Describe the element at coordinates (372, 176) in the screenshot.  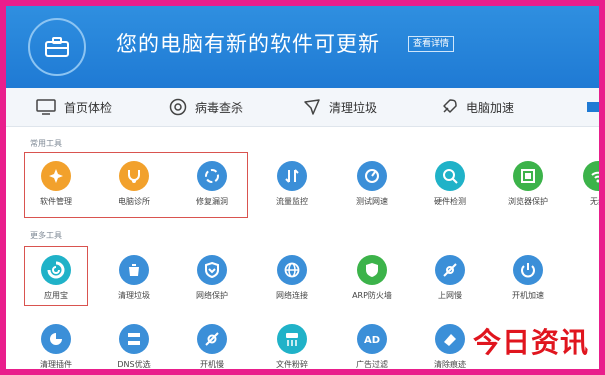
I see `speed-test-icon` at that location.